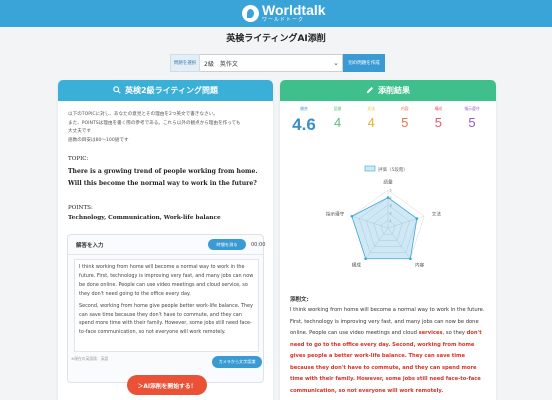 This screenshot has width=552, height=400. What do you see at coordinates (227, 244) in the screenshot?
I see `timer-button: 時間を測る` at bounding box center [227, 244].